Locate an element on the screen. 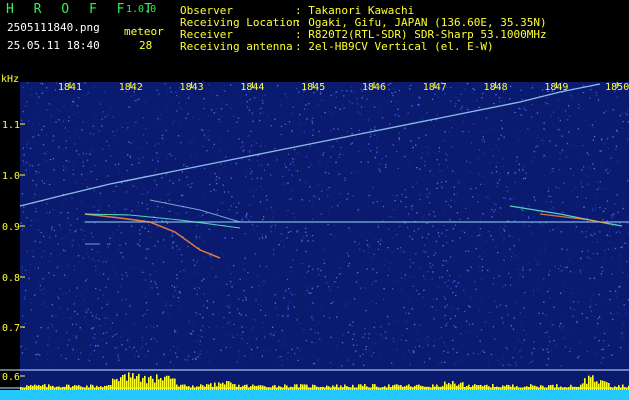 Image resolution: width=629 pixels, height=400 pixels. time-label: 1841 is located at coordinates (70, 87).